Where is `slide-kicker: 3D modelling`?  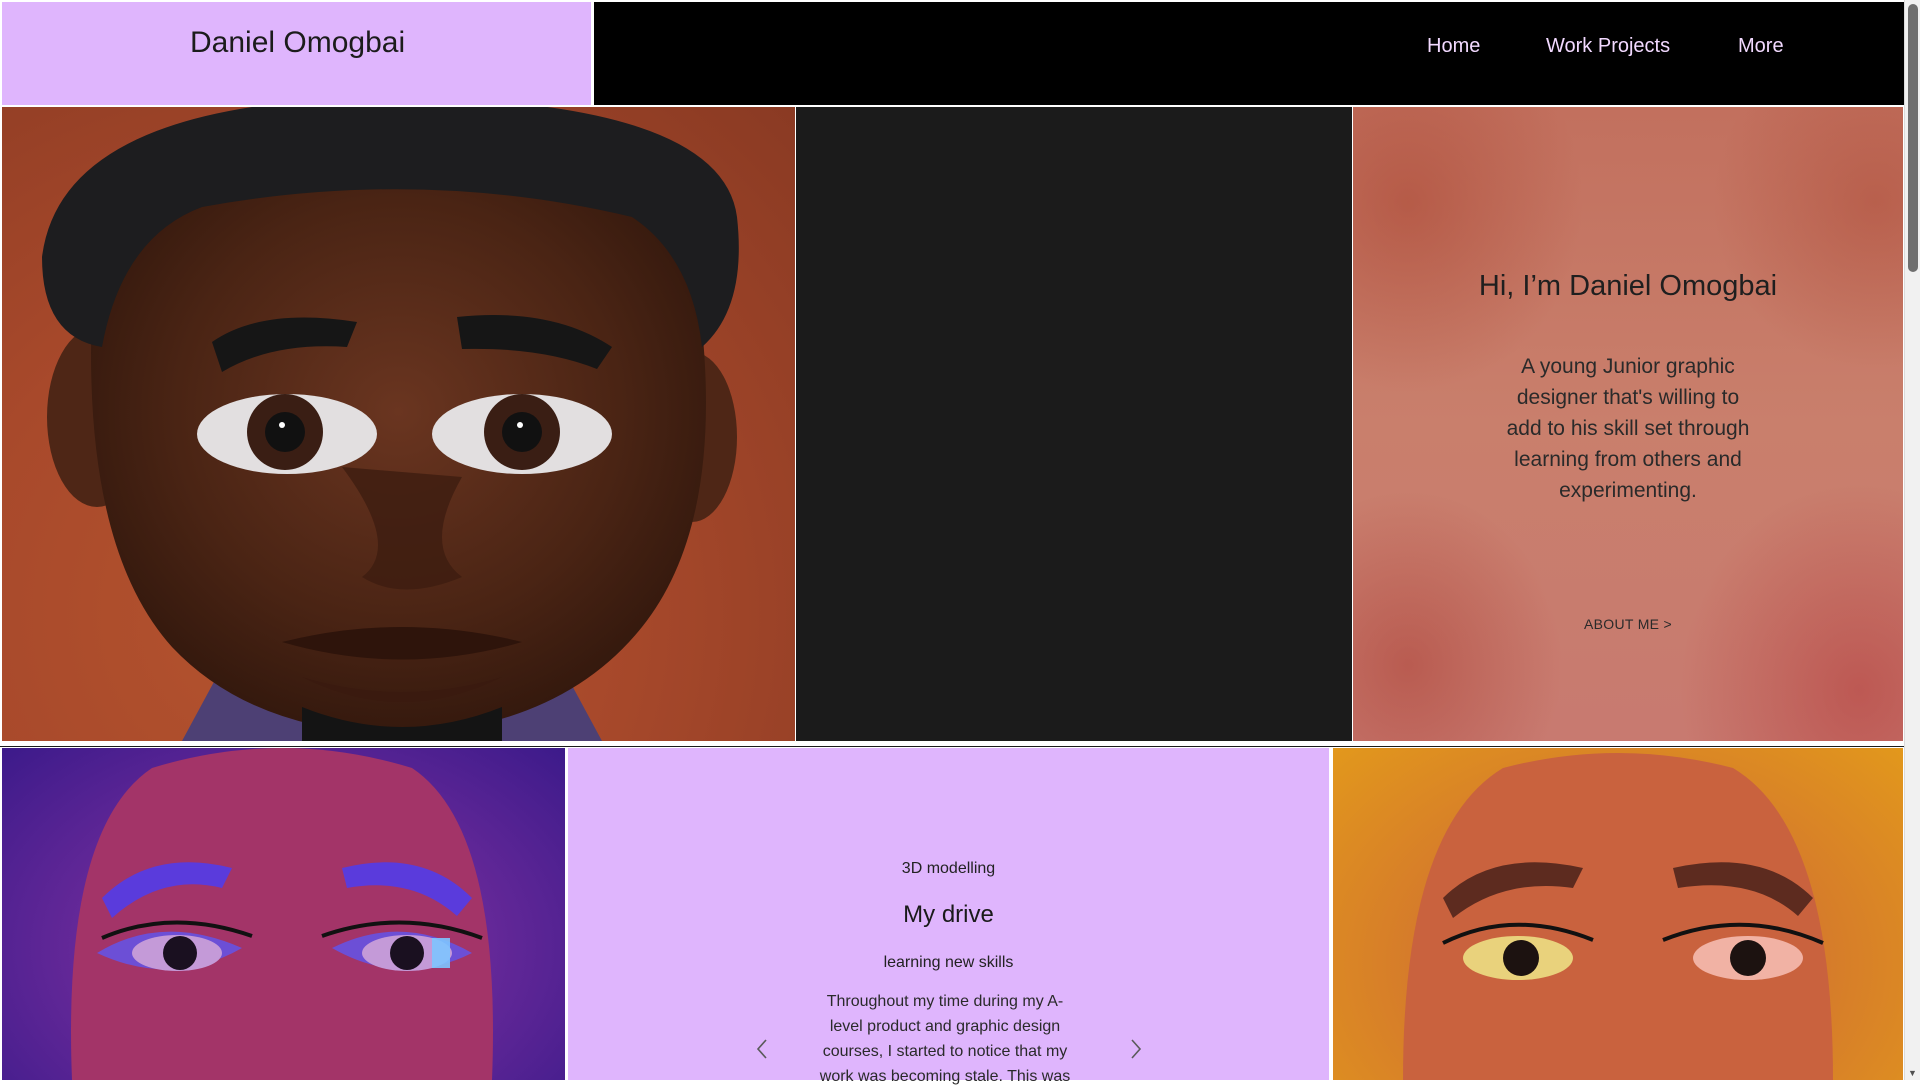
slide-kicker: 3D modelling is located at coordinates (948, 868).